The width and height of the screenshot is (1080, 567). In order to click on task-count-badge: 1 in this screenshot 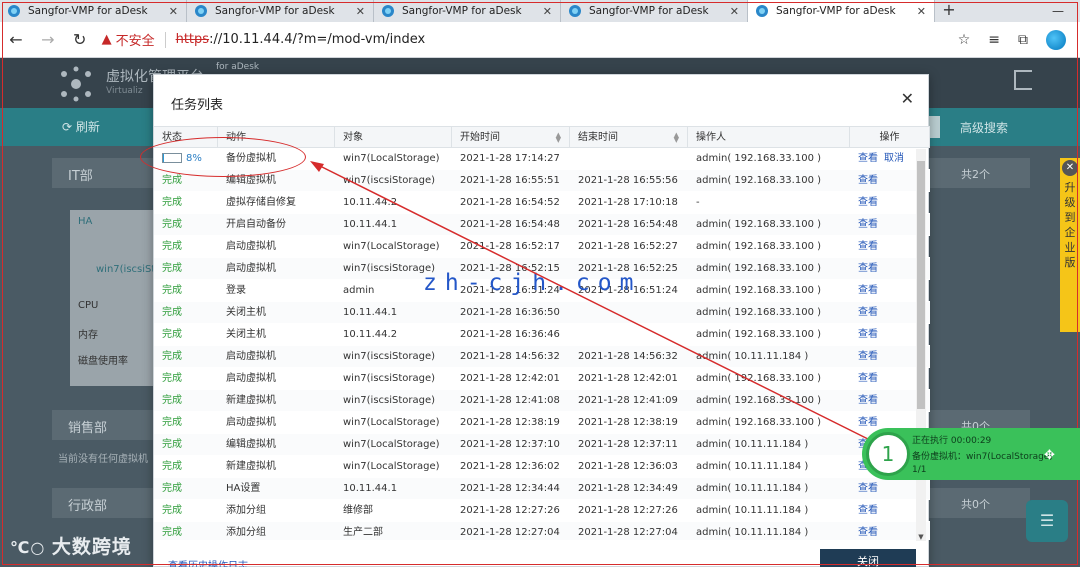, I will do `click(888, 454)`.